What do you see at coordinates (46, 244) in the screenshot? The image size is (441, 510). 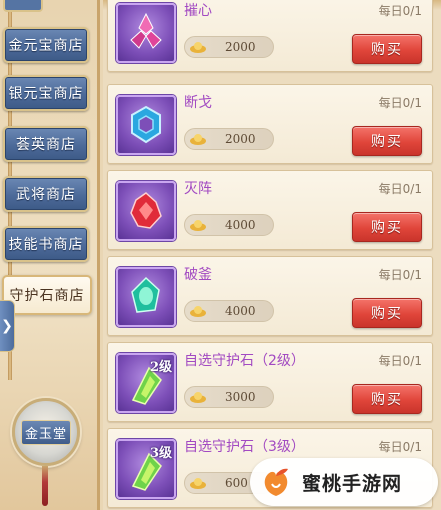 I see `tab-skill-book-shop: 技能书商店` at bounding box center [46, 244].